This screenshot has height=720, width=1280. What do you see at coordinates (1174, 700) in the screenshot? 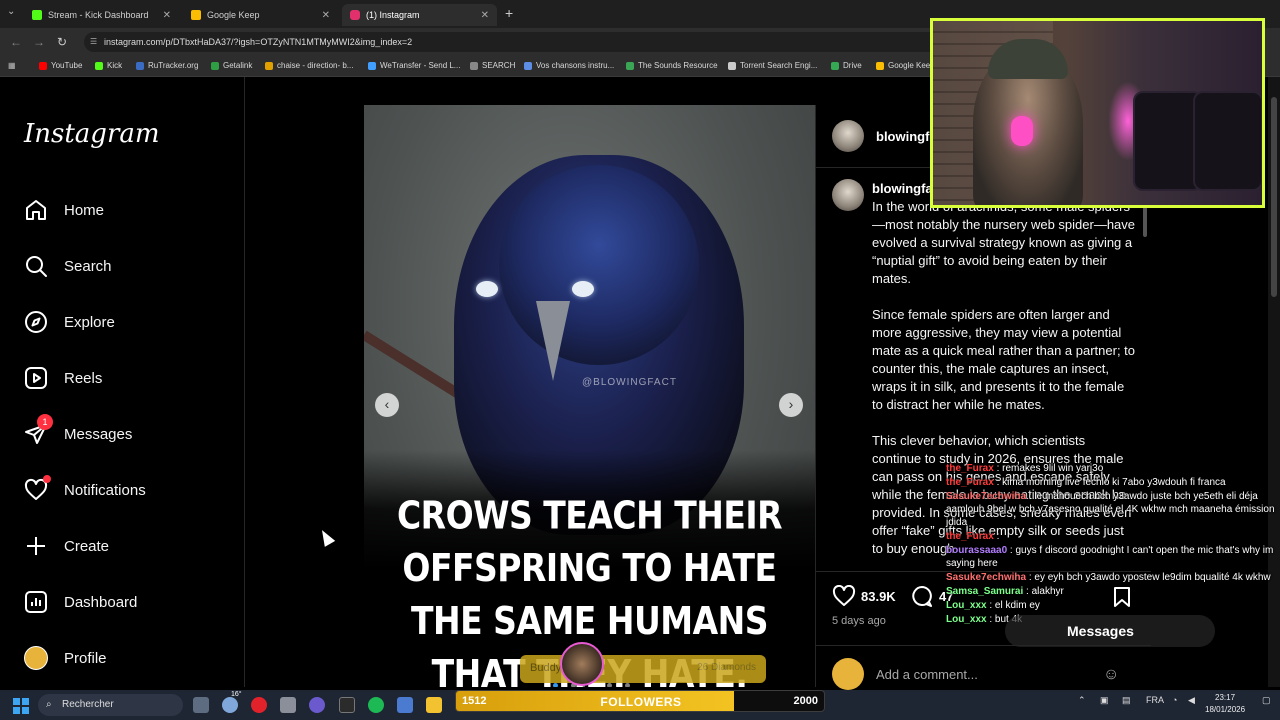
I see `wifi-icon: ◔` at bounding box center [1174, 700].